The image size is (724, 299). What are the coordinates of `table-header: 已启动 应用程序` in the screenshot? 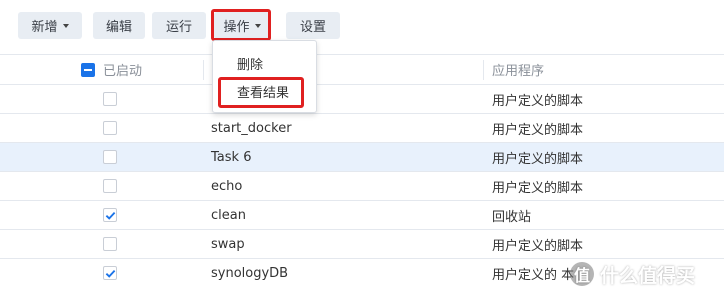 It's located at (362, 69).